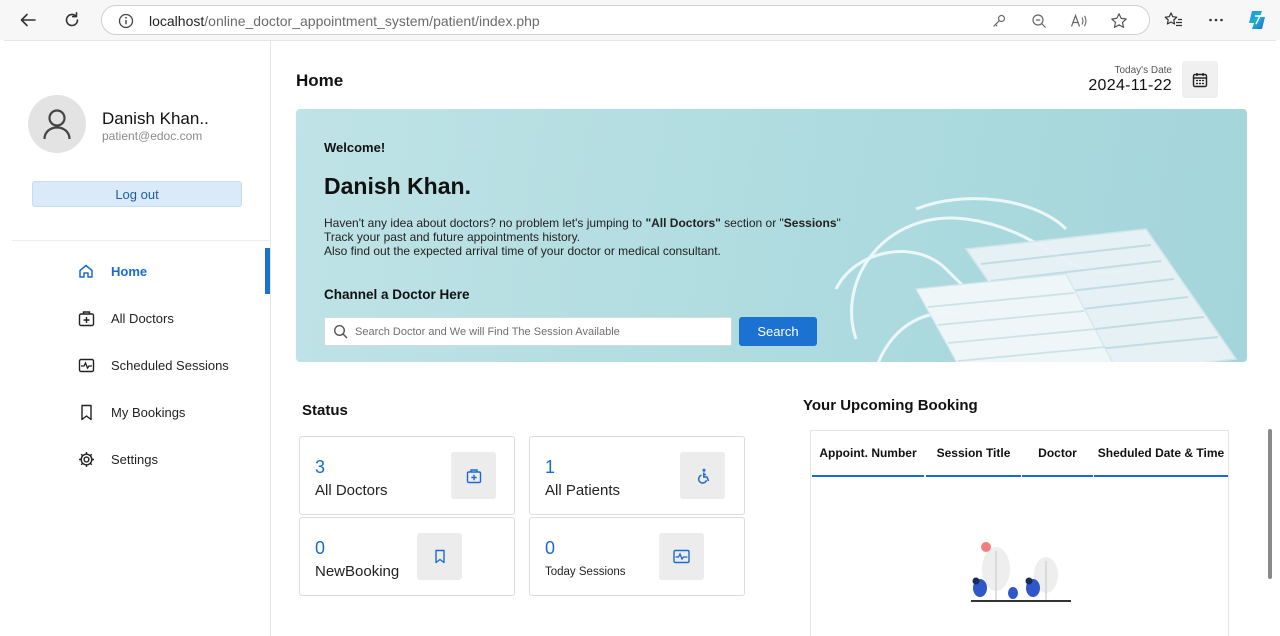 The height and width of the screenshot is (636, 1280). Describe the element at coordinates (752, 223) in the screenshot. I see `desc-text: section or "` at that location.